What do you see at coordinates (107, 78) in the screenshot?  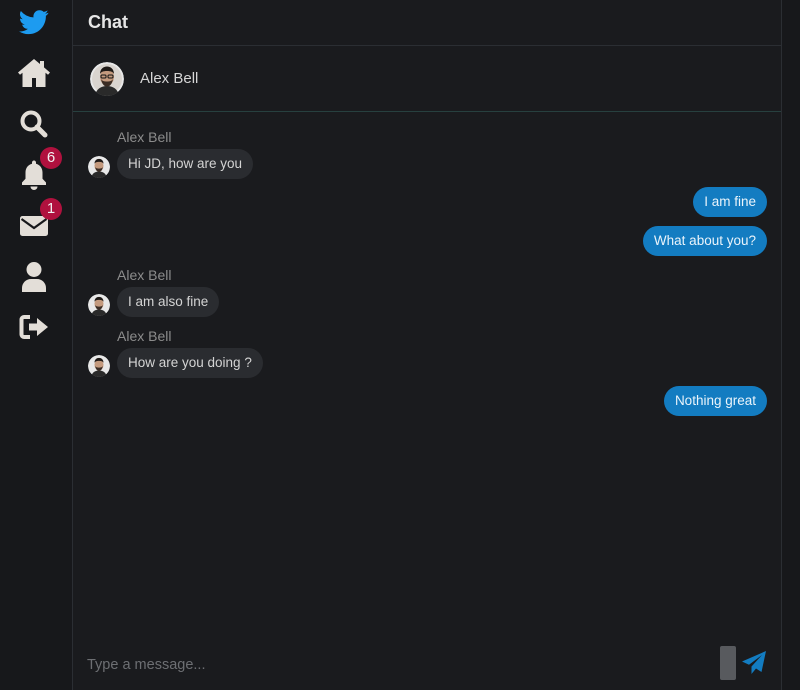 I see `contact-avatar` at bounding box center [107, 78].